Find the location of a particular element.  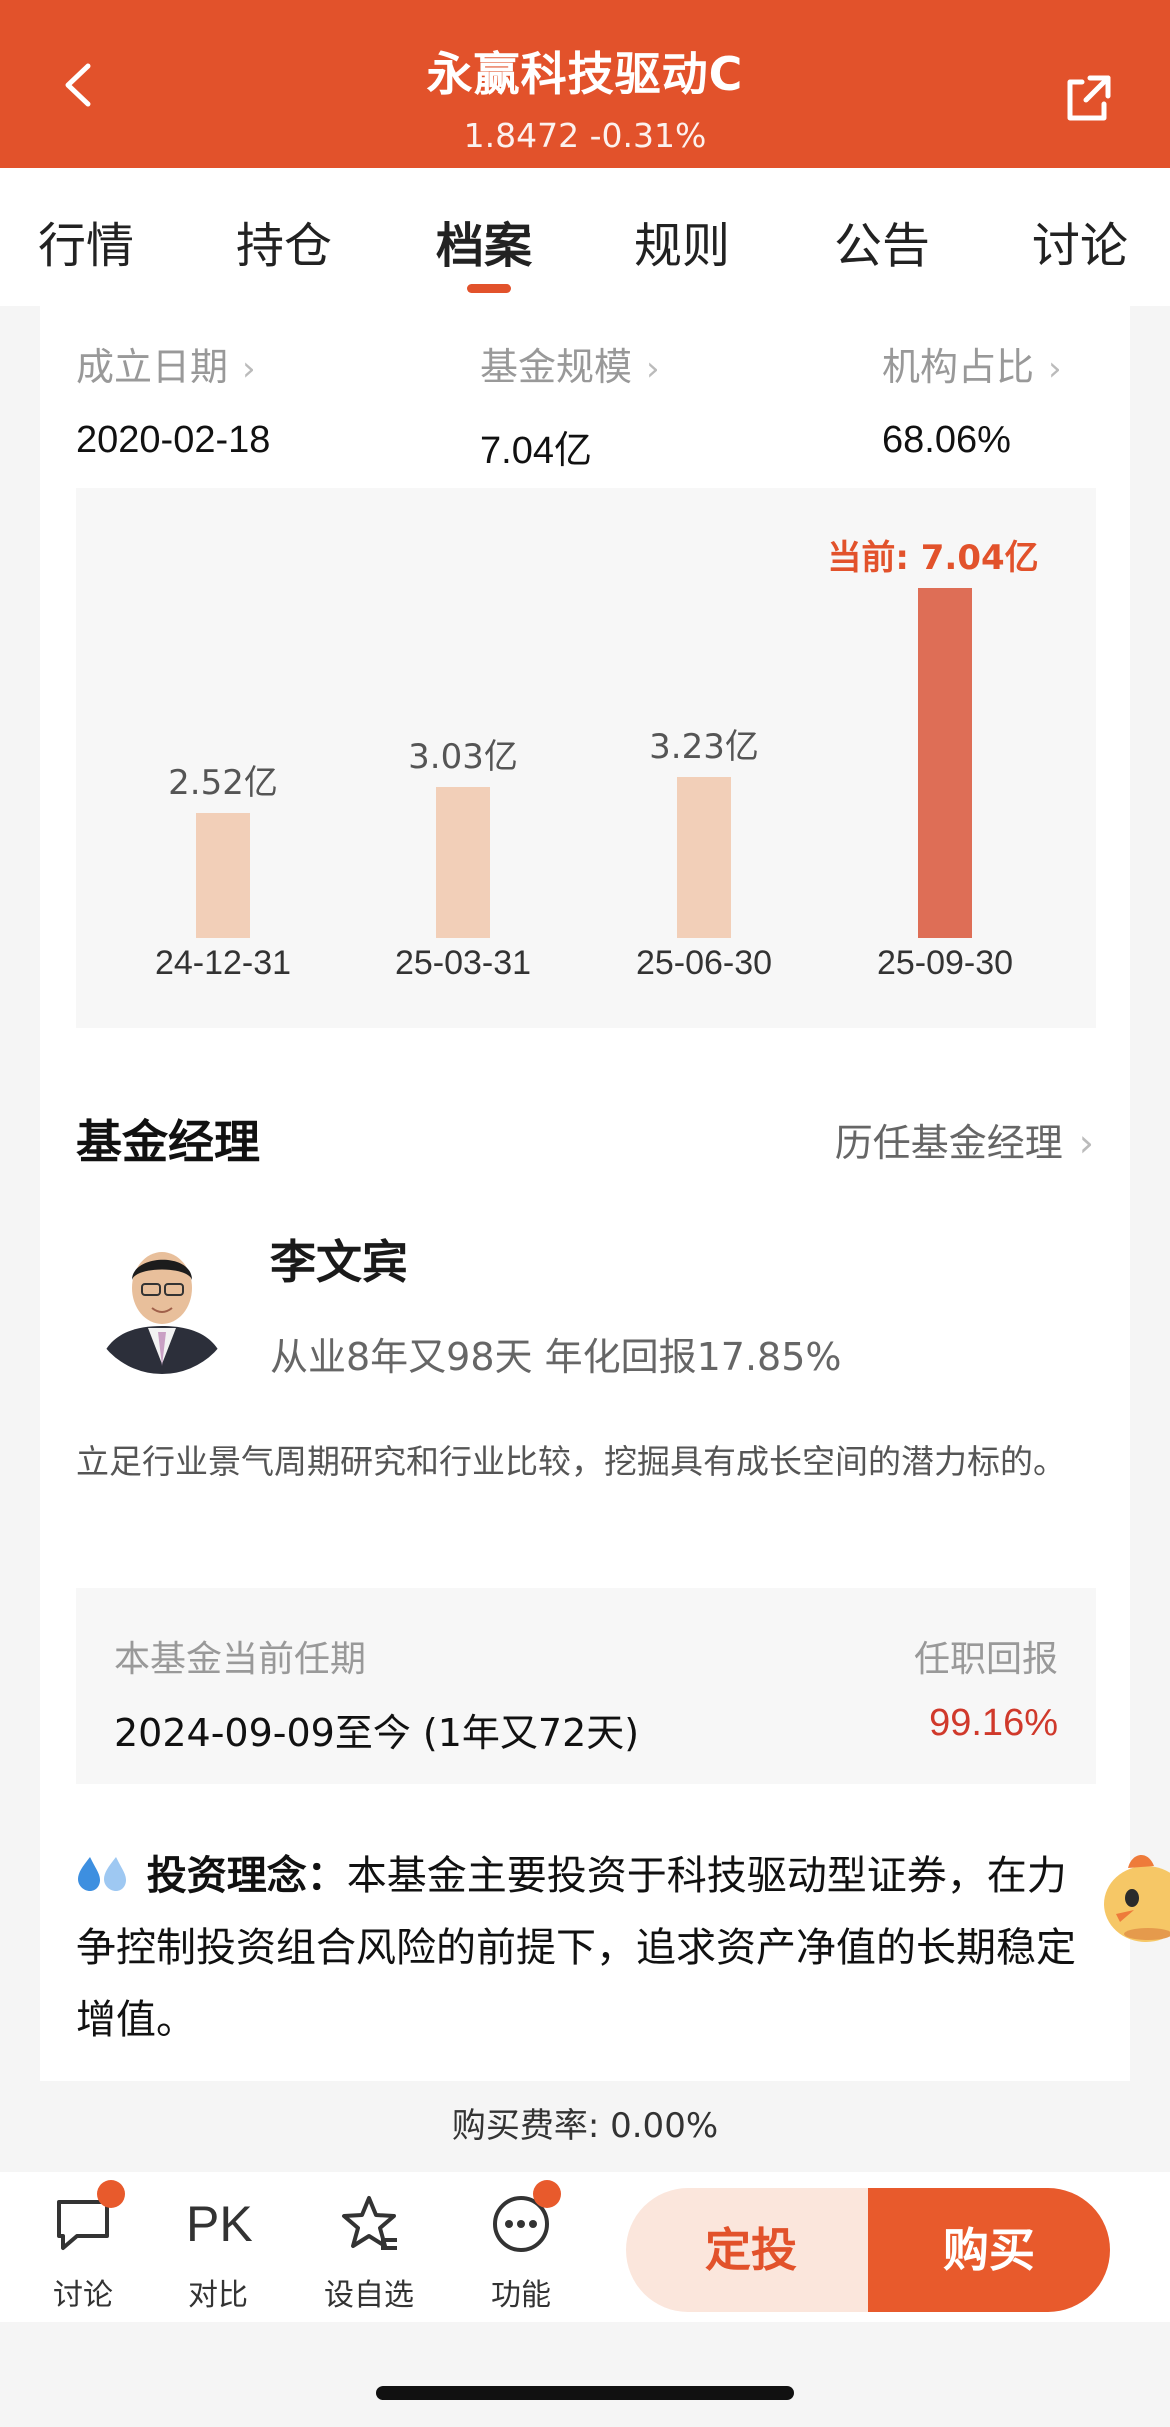

manager-name: 李文宾 is located at coordinates (339, 1259).